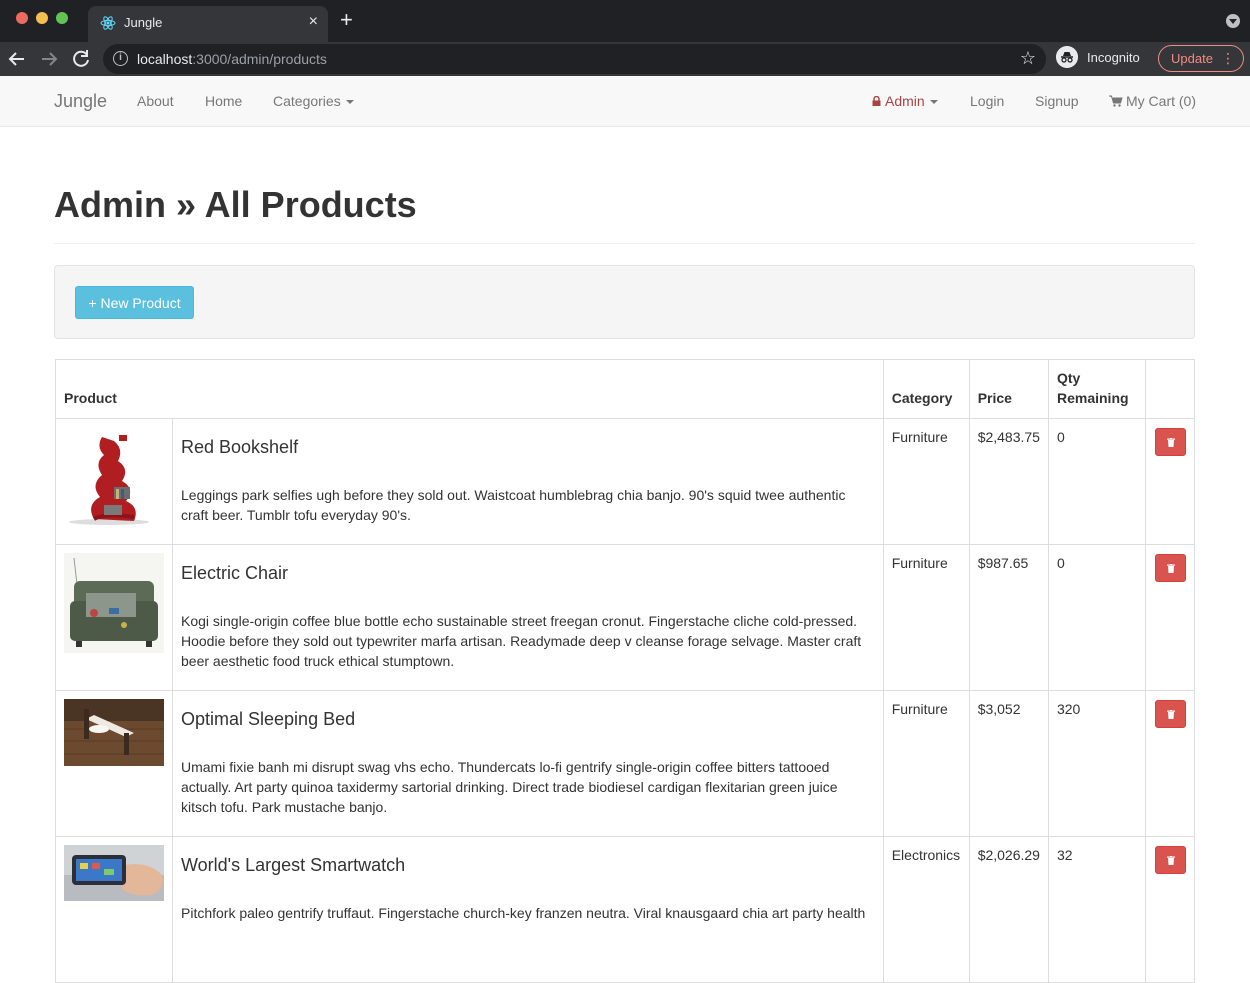 Image resolution: width=1250 pixels, height=983 pixels. I want to click on reload-icon, so click(81, 59).